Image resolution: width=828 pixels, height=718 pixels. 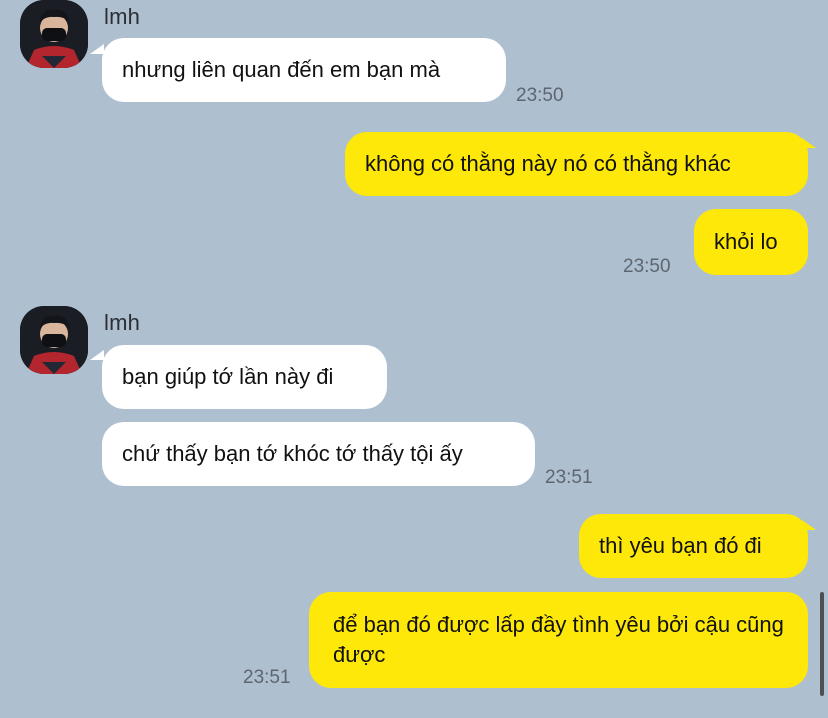 I want to click on message-bubble-incoming: bạn giúp tớ lần này đi, so click(x=244, y=377).